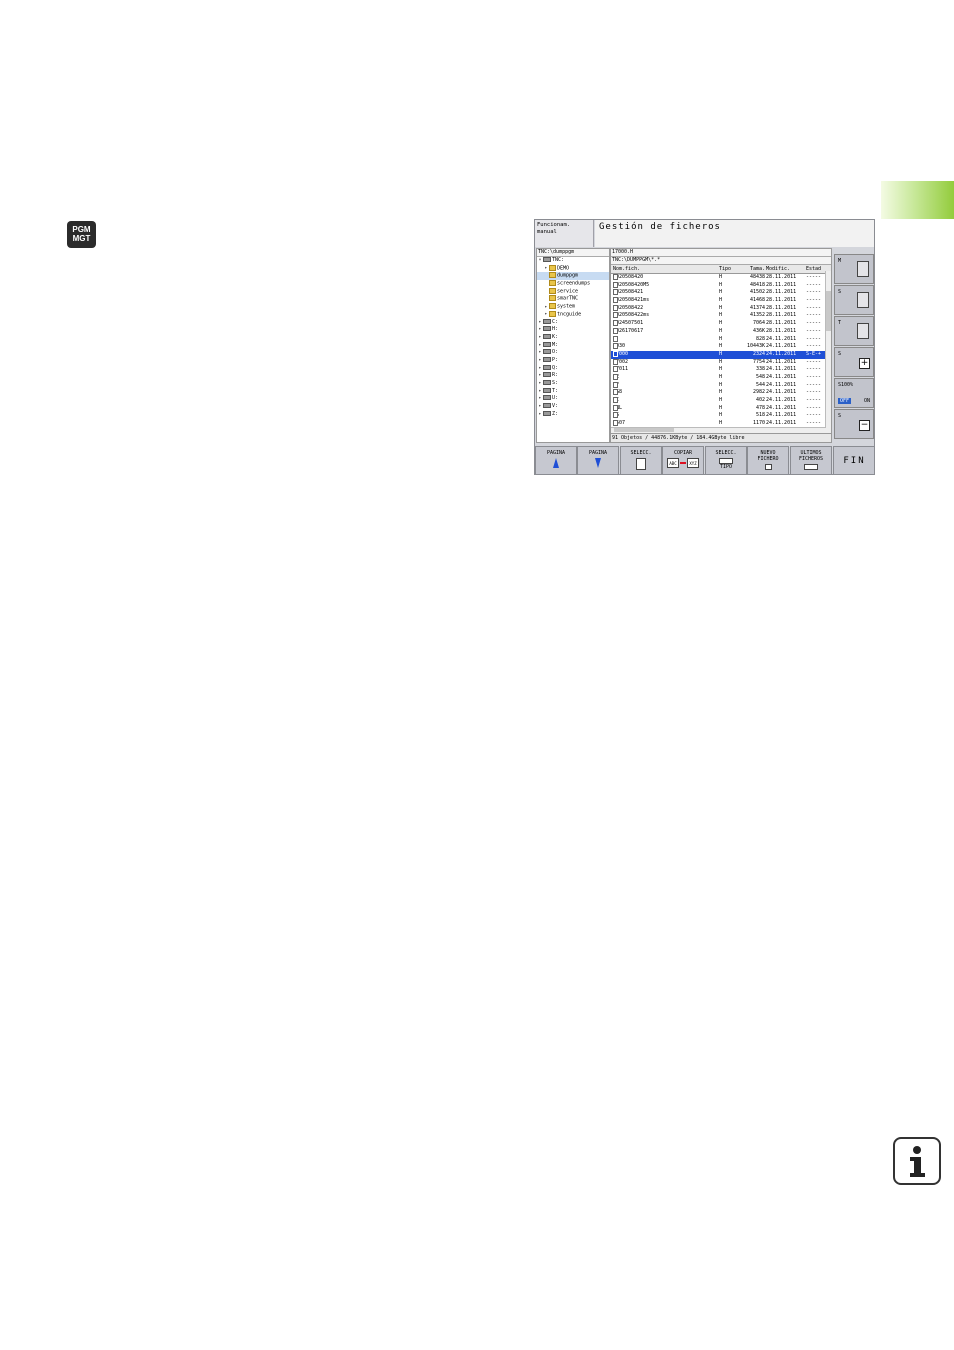 Image resolution: width=954 pixels, height=1350 pixels. Describe the element at coordinates (864, 425) in the screenshot. I see `minus-icon: −` at that location.